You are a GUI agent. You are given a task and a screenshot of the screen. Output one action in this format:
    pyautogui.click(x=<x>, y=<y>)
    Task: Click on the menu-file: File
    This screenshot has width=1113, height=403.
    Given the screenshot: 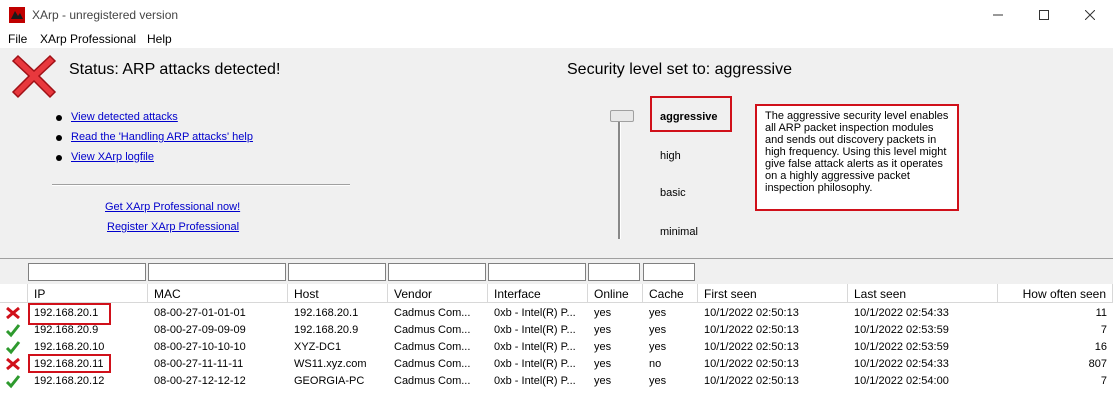 What is the action you would take?
    pyautogui.click(x=17, y=39)
    